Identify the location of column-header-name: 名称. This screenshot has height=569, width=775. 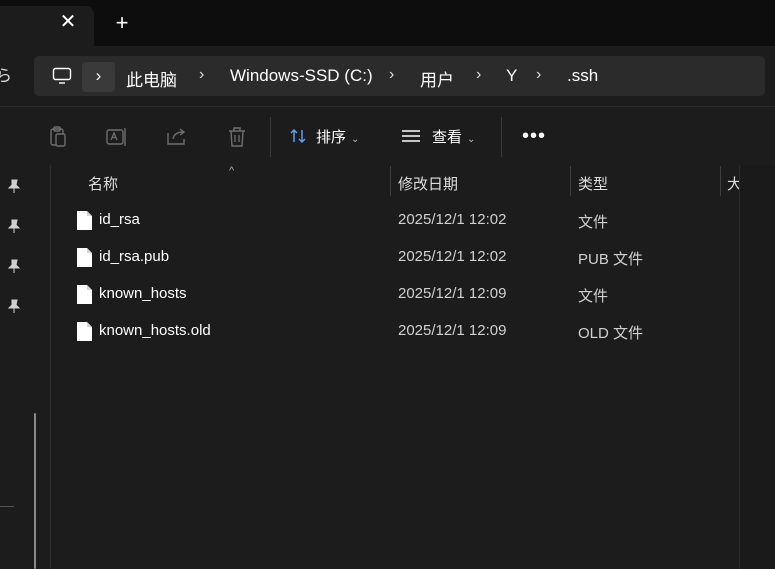
(103, 183).